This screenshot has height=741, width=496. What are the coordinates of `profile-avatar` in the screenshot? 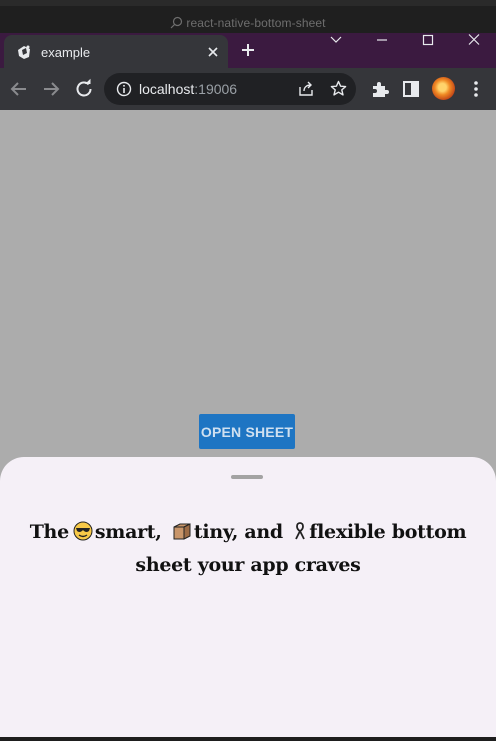 It's located at (443, 88).